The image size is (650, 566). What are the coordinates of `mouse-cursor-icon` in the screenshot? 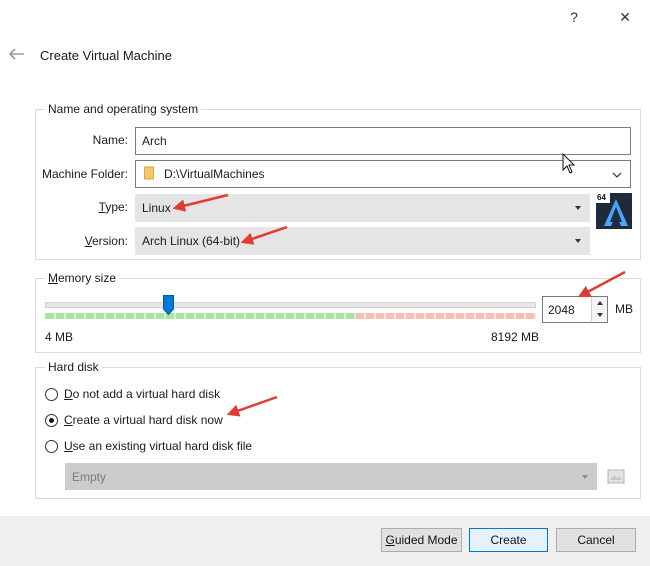 It's located at (569, 165).